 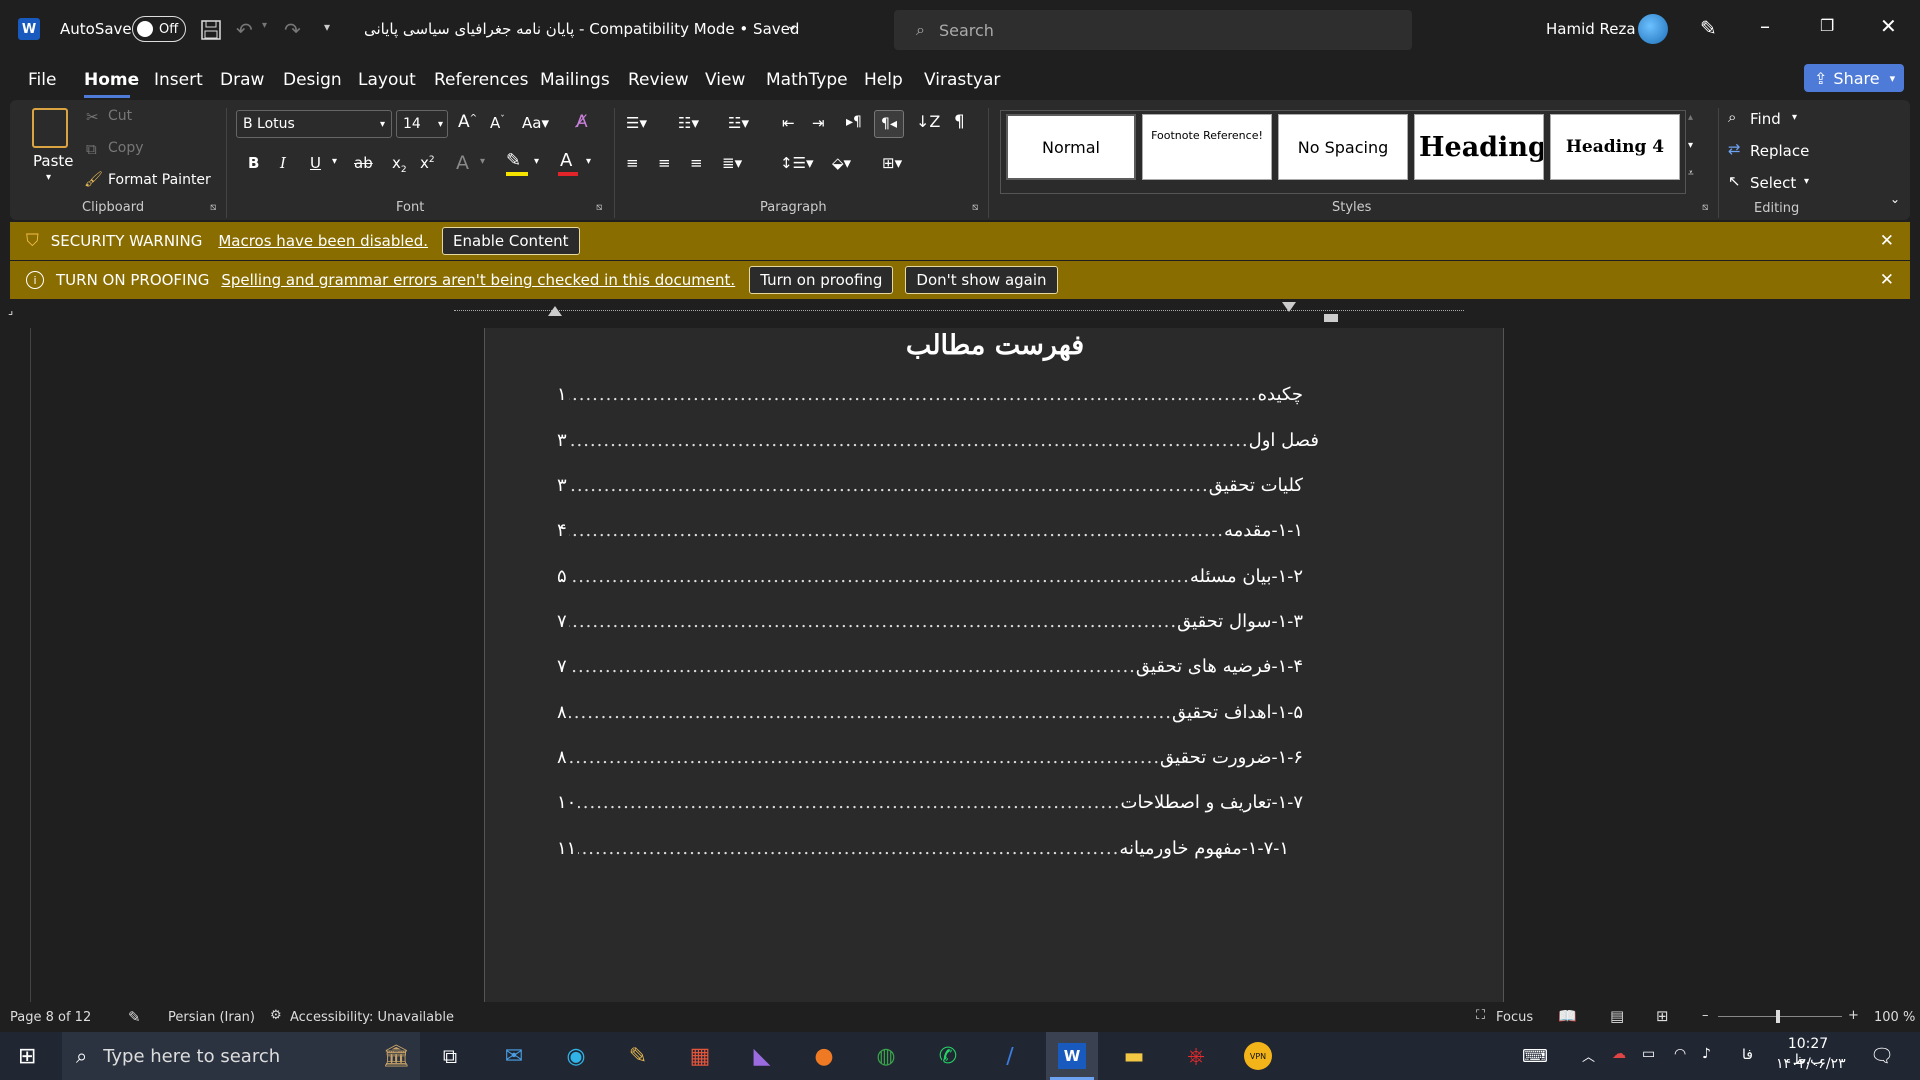 What do you see at coordinates (1705, 207) in the screenshot?
I see `styles-launcher-icon: ⧅` at bounding box center [1705, 207].